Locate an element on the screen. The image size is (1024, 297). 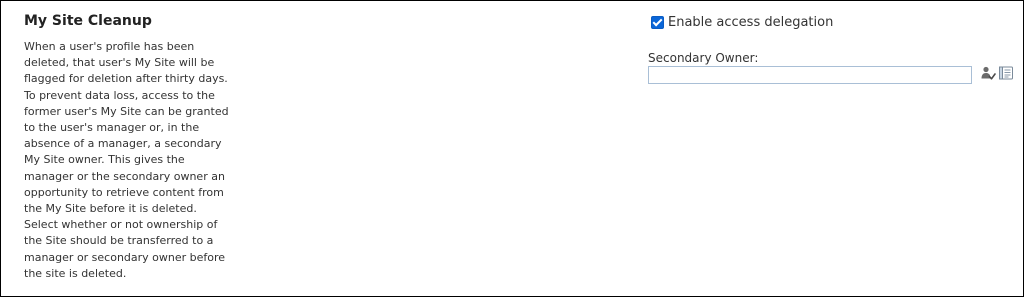
secondary-owner-input is located at coordinates (810, 75).